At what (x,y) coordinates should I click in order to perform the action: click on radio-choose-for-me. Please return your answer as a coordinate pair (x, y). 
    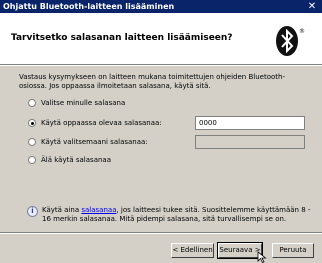
    Looking at the image, I should click on (32, 103).